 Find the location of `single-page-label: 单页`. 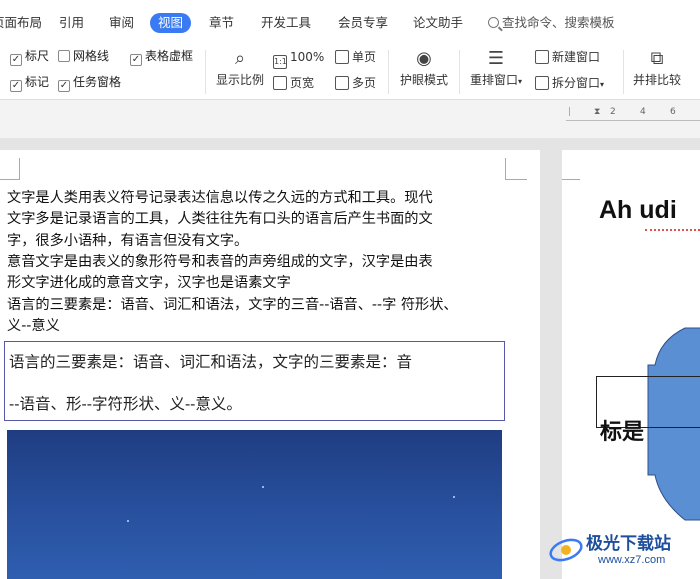

single-page-label: 单页 is located at coordinates (364, 57).